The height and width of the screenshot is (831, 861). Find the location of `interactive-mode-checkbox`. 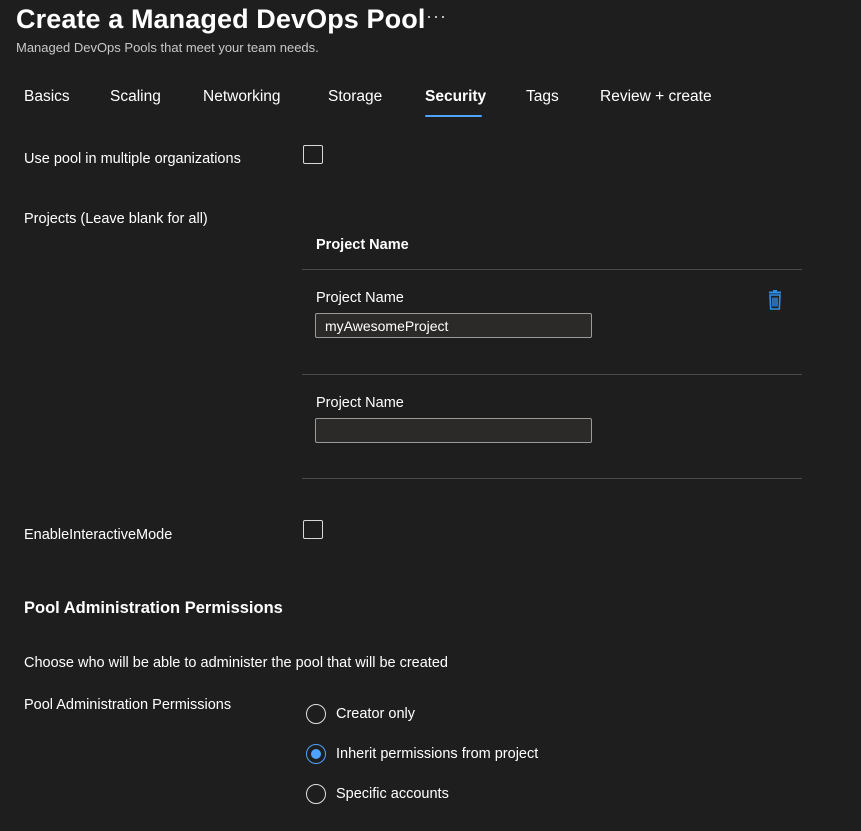

interactive-mode-checkbox is located at coordinates (313, 529).